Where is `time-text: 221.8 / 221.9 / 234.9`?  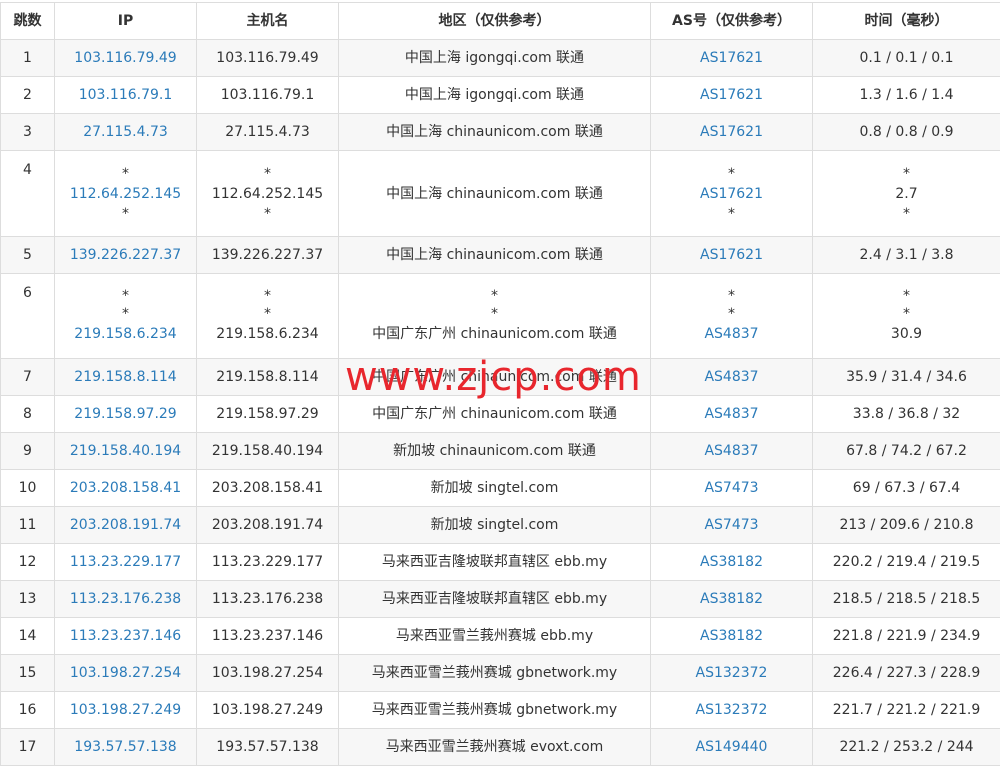
time-text: 221.8 / 221.9 / 234.9 is located at coordinates (906, 636).